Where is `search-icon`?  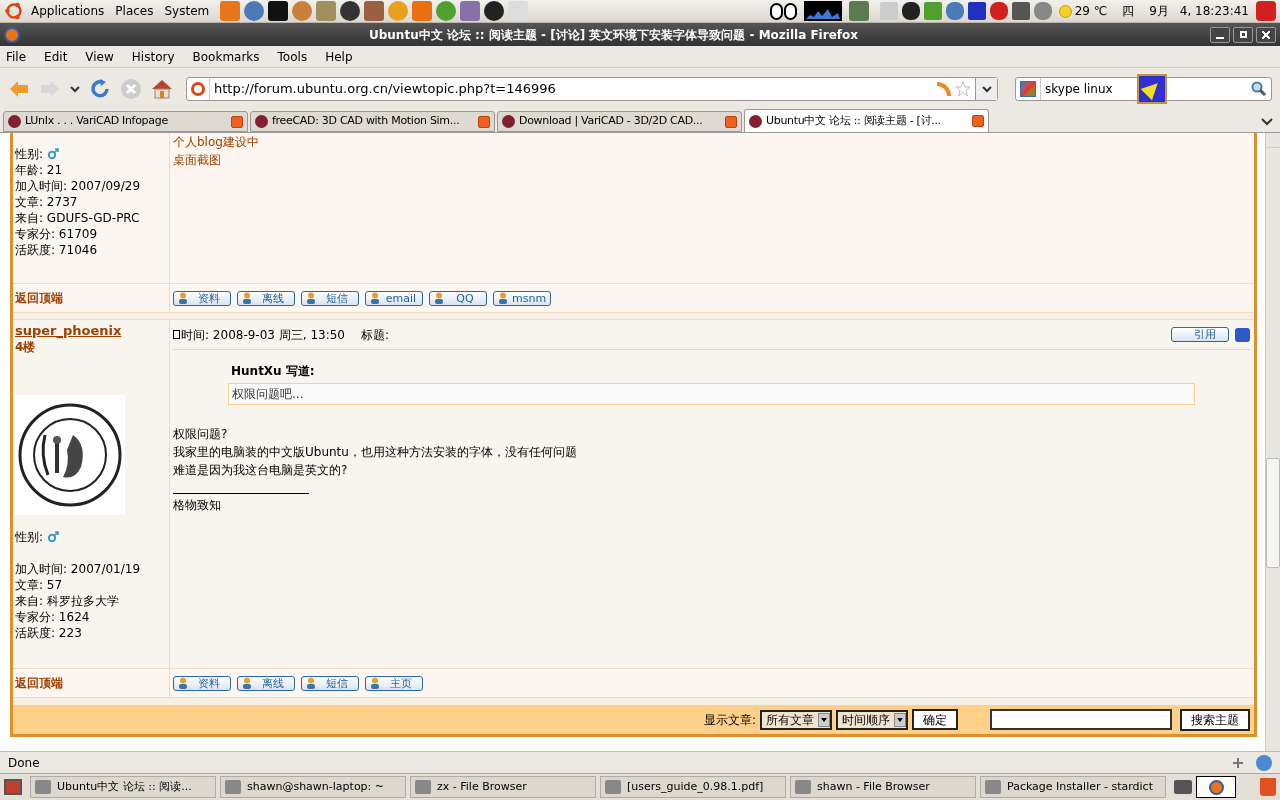
search-icon is located at coordinates (1259, 89).